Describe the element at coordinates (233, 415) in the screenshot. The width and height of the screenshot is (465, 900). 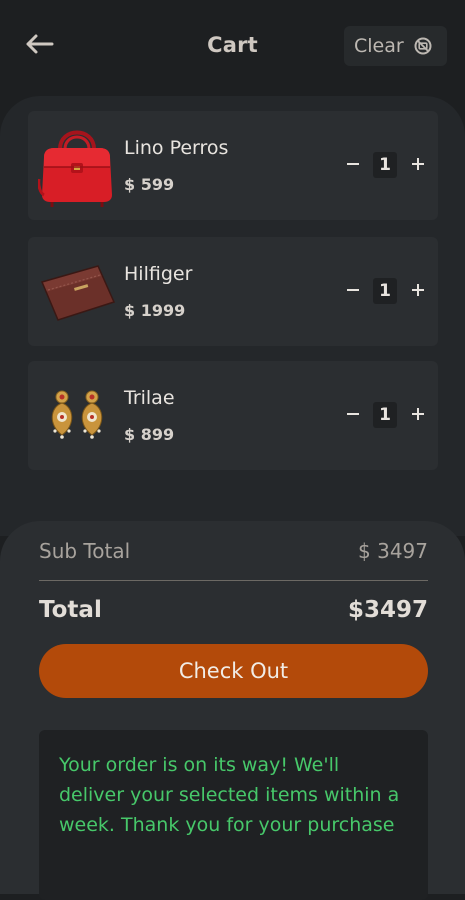
I see `cart-item: Trilae $ 899 1` at that location.